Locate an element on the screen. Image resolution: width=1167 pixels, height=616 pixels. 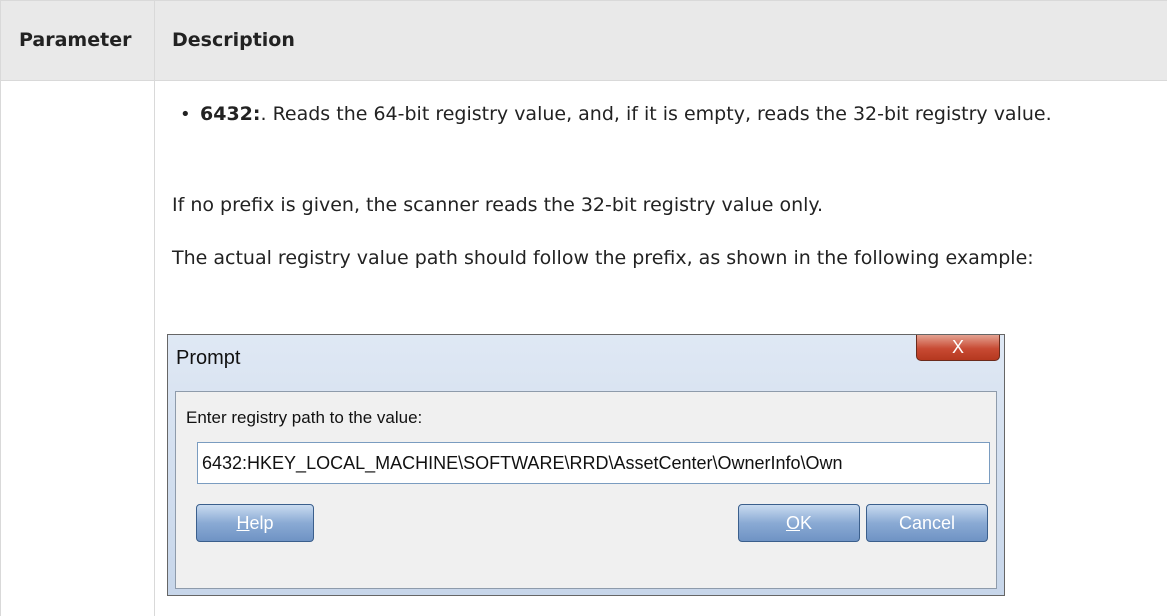
header-parameter: Parameter is located at coordinates (75, 40).